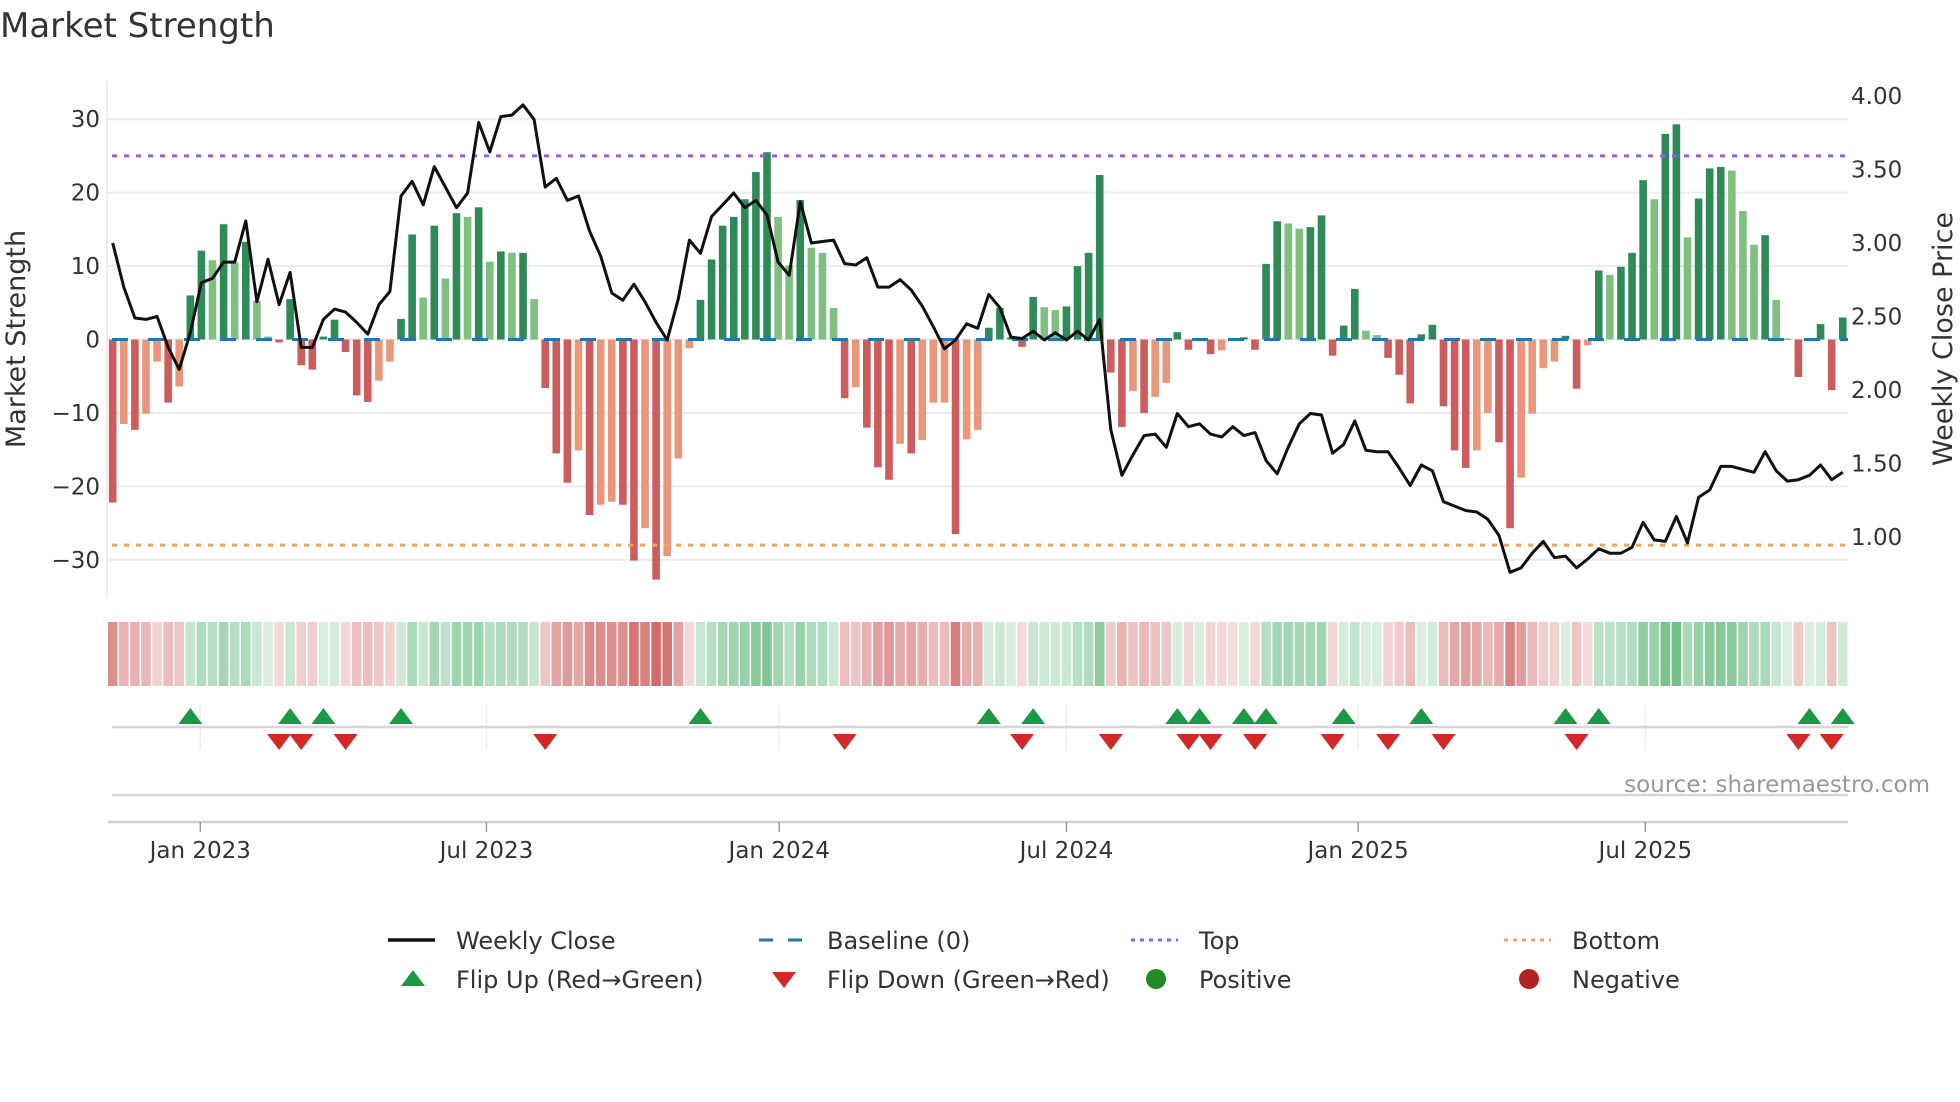 Image resolution: width=1960 pixels, height=1102 pixels. Describe the element at coordinates (898, 941) in the screenshot. I see `legend-label: Baseline (0)` at that location.